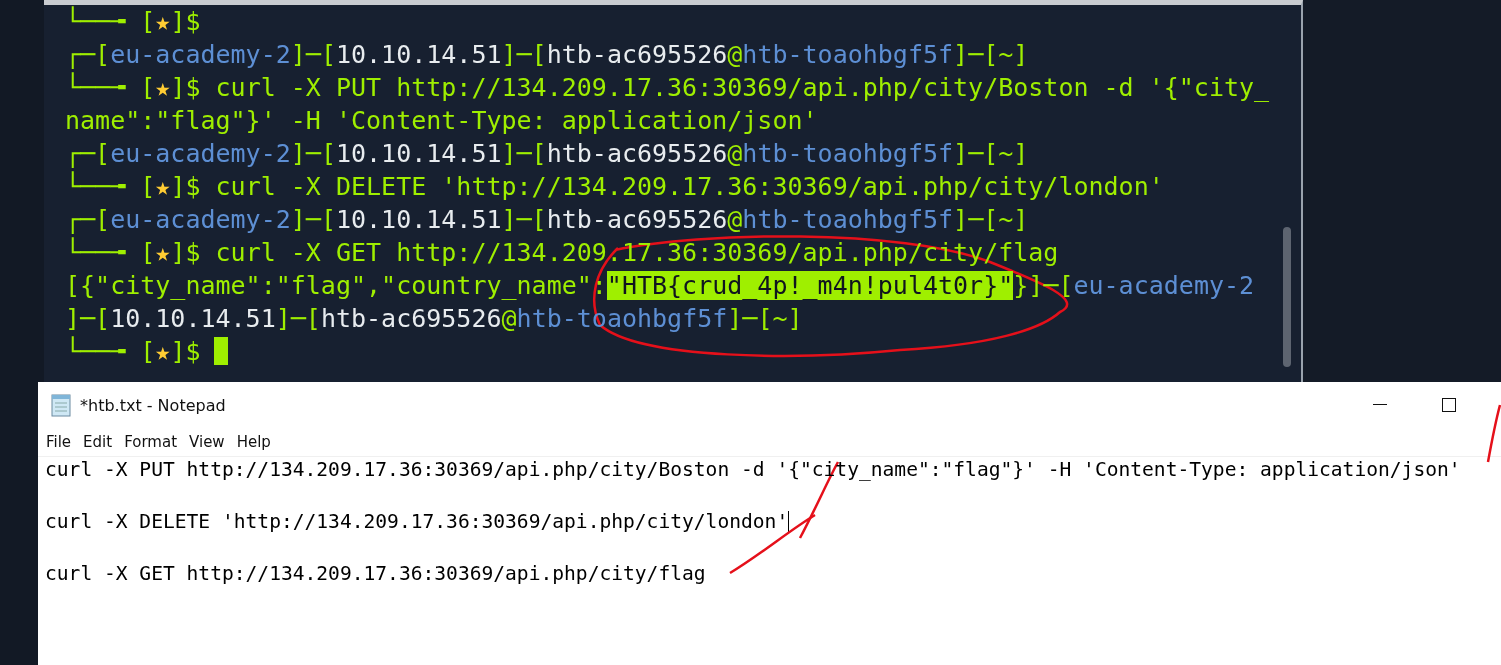  What do you see at coordinates (59, 442) in the screenshot?
I see `menu-item: File` at bounding box center [59, 442].